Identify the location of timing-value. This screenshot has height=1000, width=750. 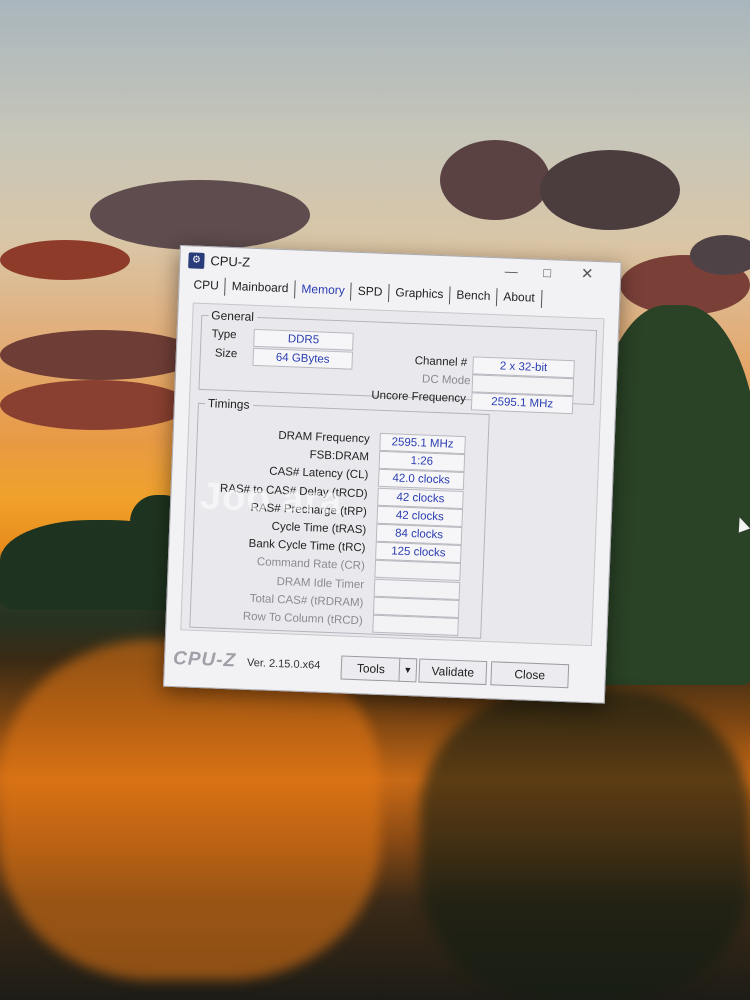
(415, 625).